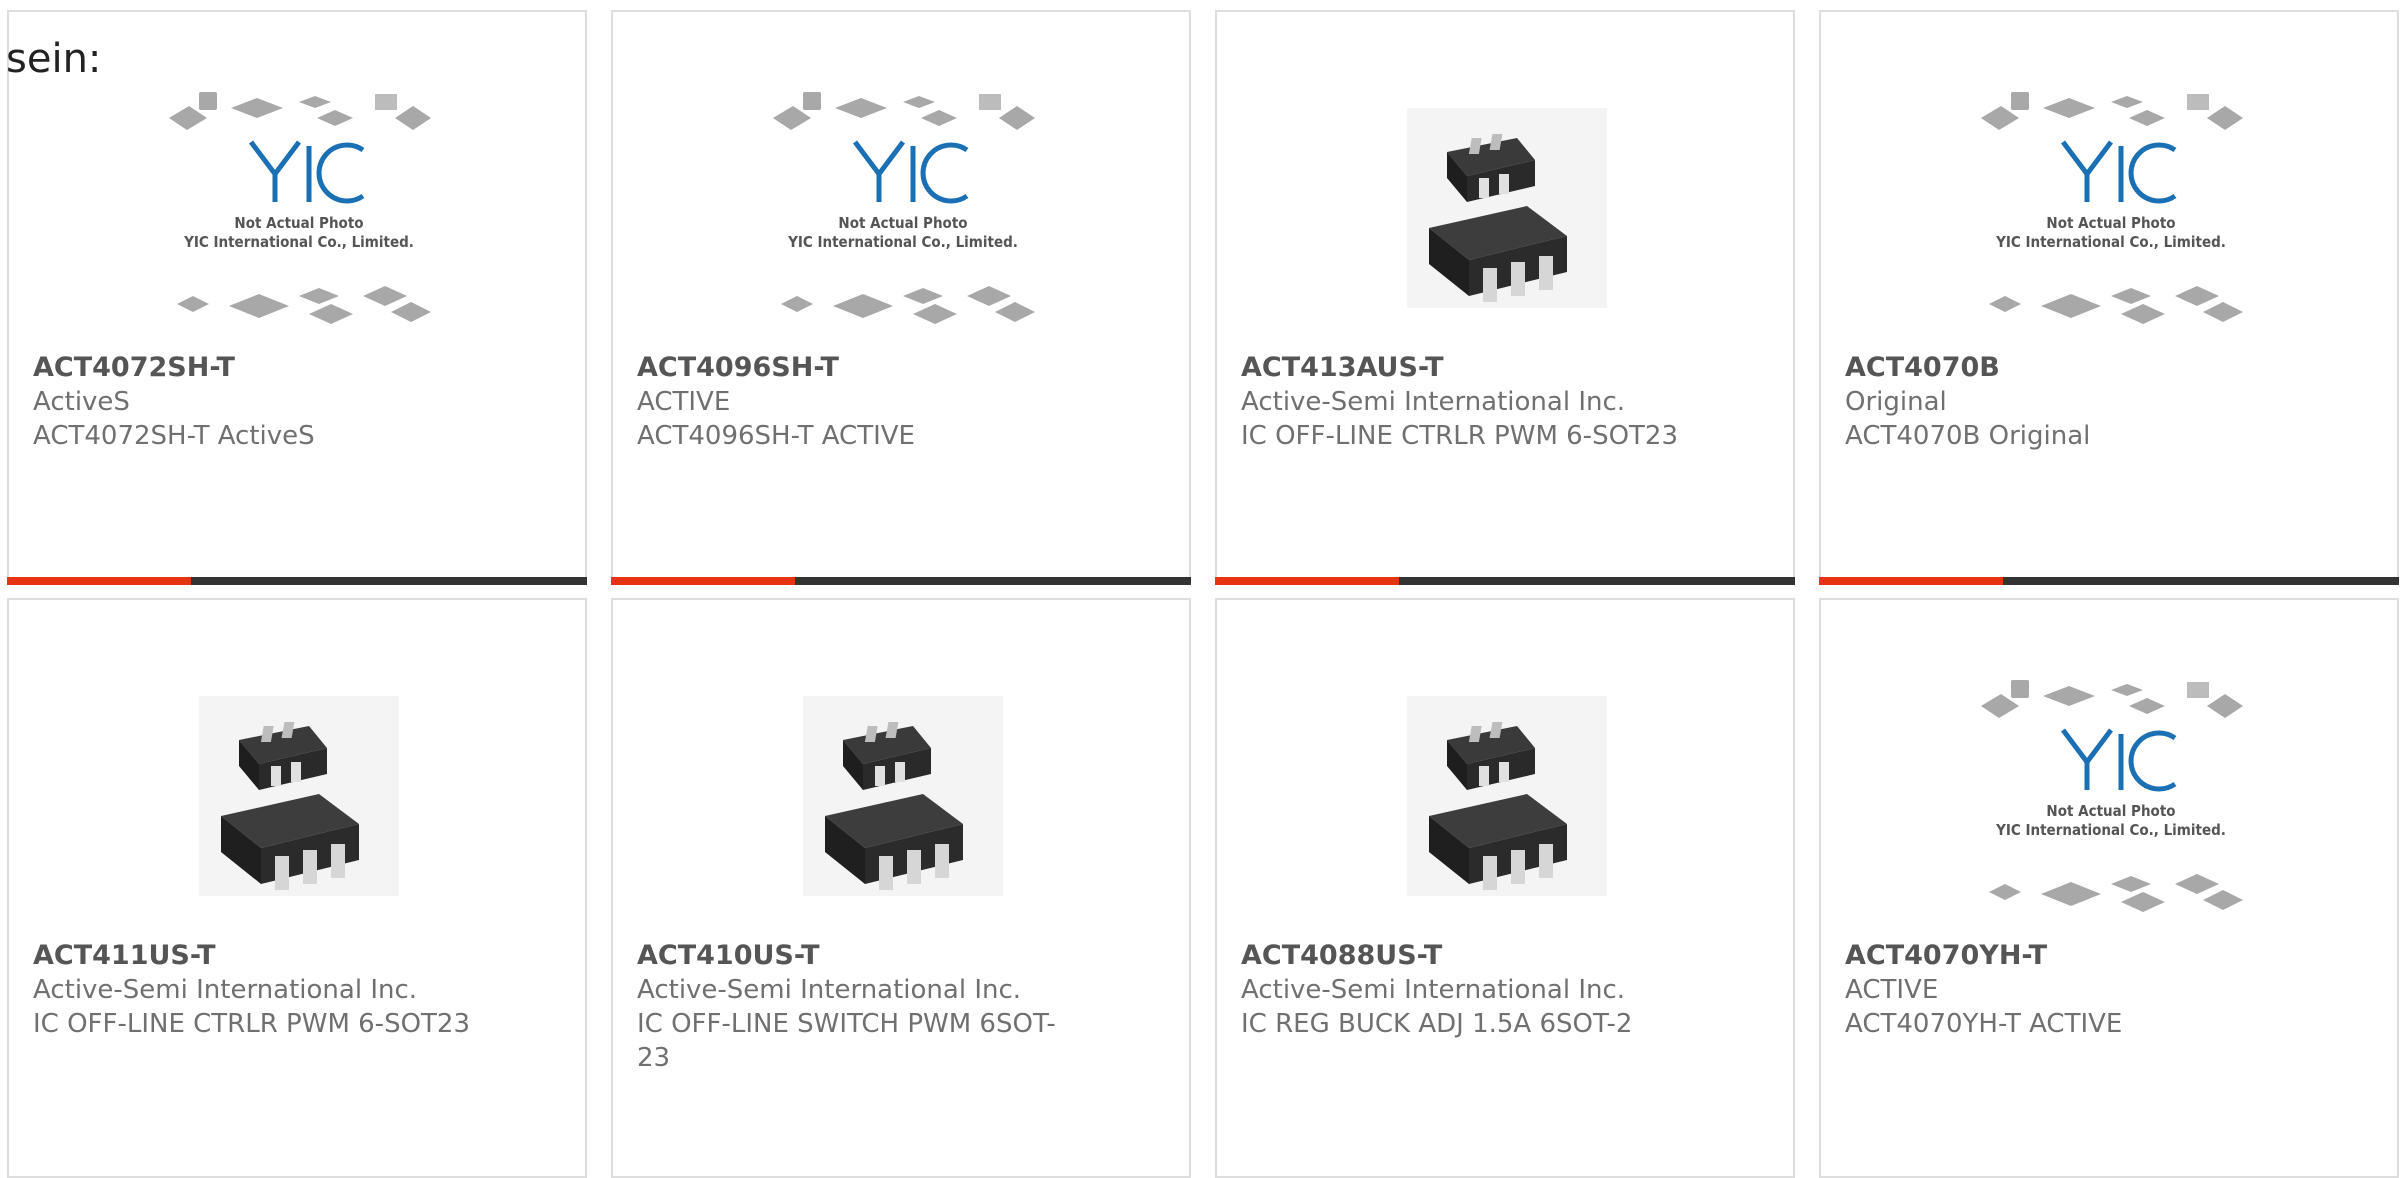  What do you see at coordinates (54, 59) in the screenshot?
I see `lead-text: sein:` at bounding box center [54, 59].